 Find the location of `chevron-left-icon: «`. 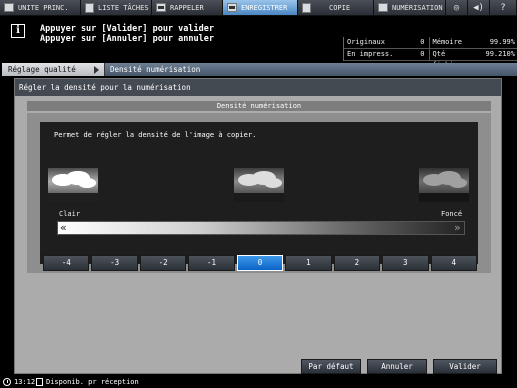

chevron-left-icon: « is located at coordinates (63, 227).